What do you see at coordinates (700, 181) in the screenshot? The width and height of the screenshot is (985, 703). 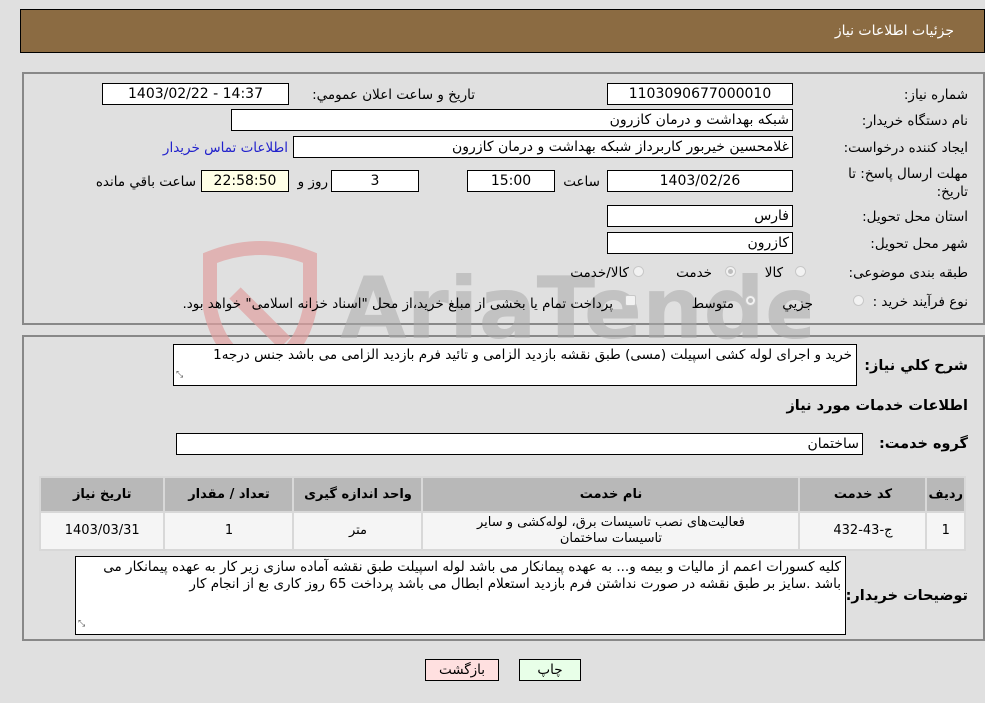 I see `deadline-date-field: 1403/02/26` at bounding box center [700, 181].